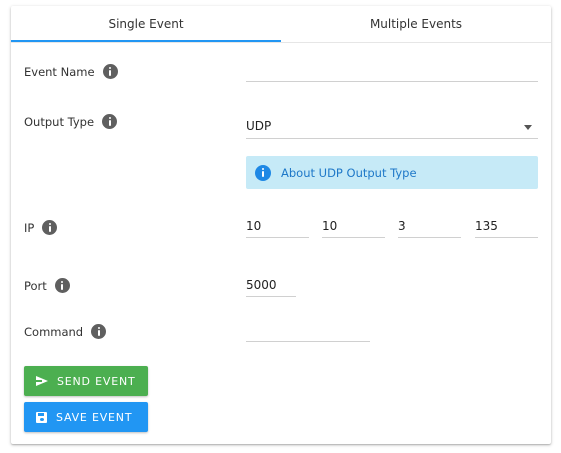 The height and width of the screenshot is (453, 561). Describe the element at coordinates (528, 127) in the screenshot. I see `chevron-down-icon` at that location.